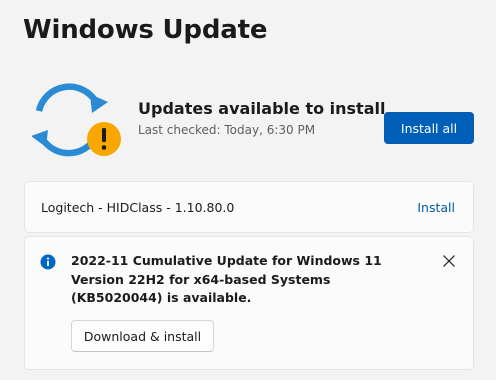  I want to click on install-all-button: Install all, so click(429, 128).